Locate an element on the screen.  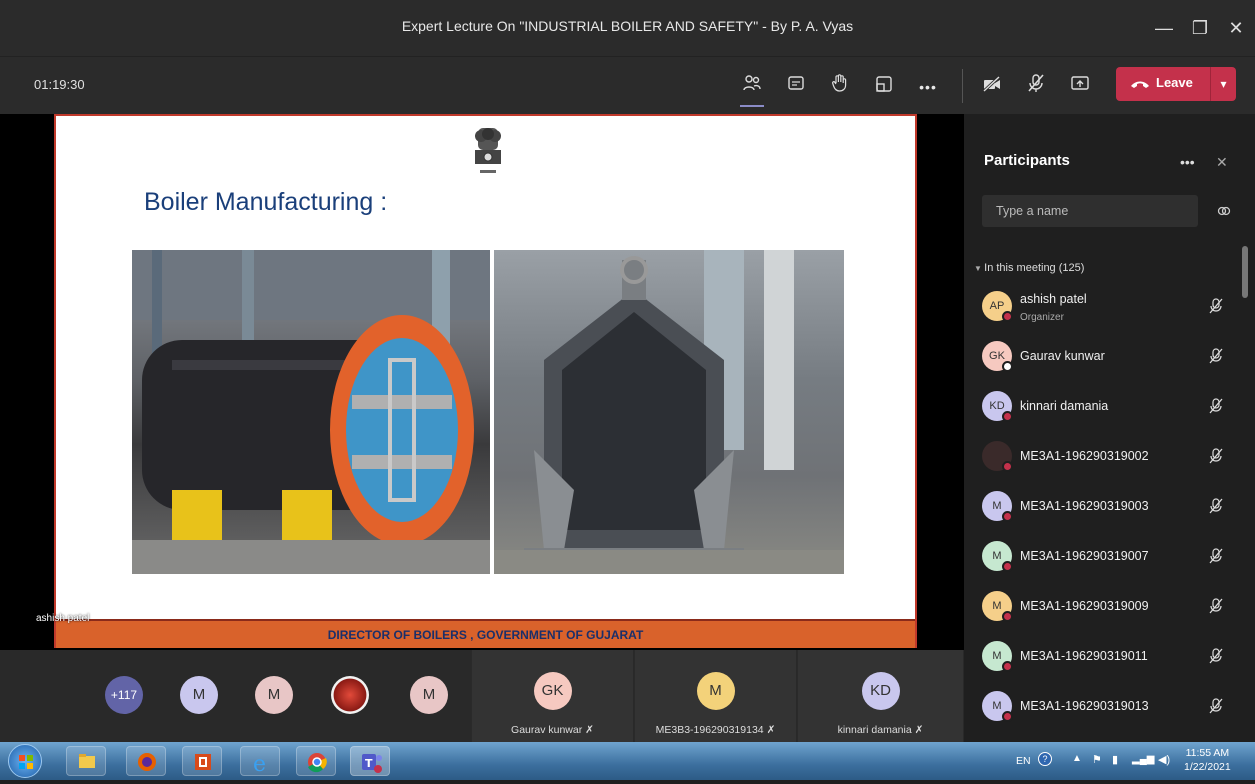
language-indicator: EN is located at coordinates (1023, 761).